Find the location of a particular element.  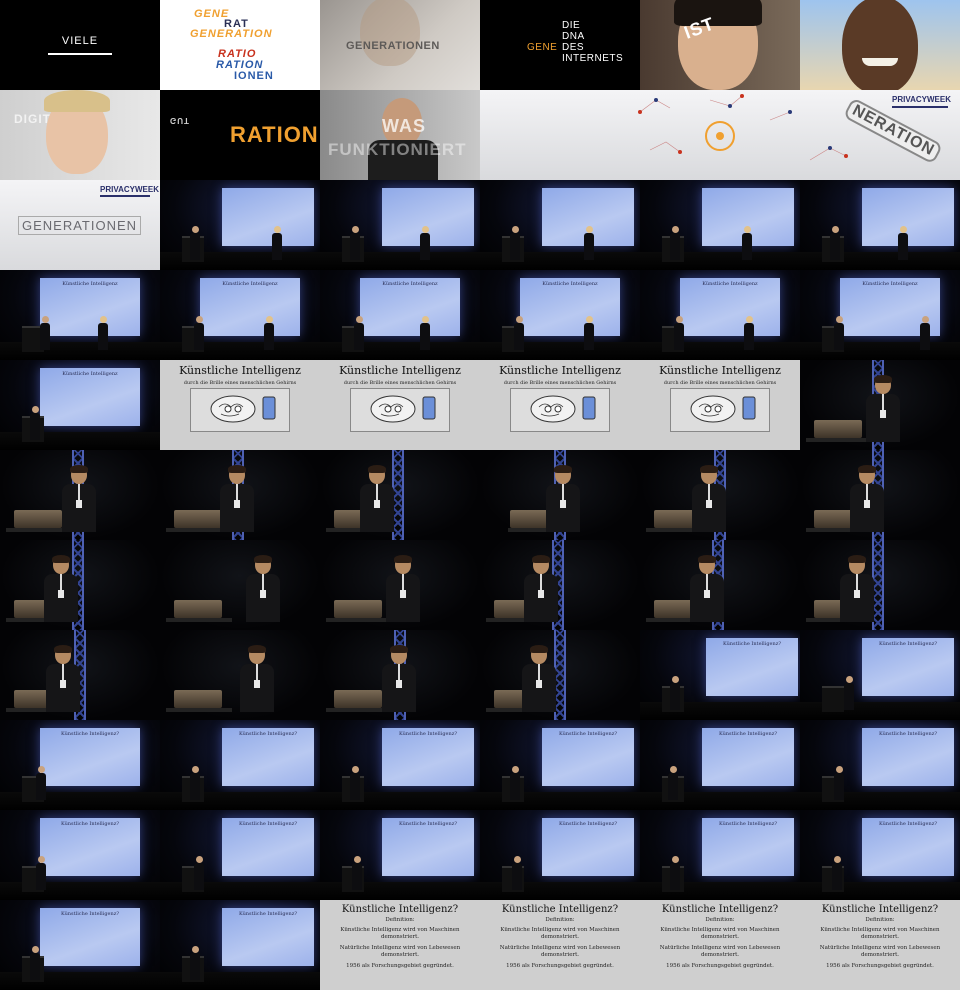

word-ionen: IONEN is located at coordinates (254, 76).